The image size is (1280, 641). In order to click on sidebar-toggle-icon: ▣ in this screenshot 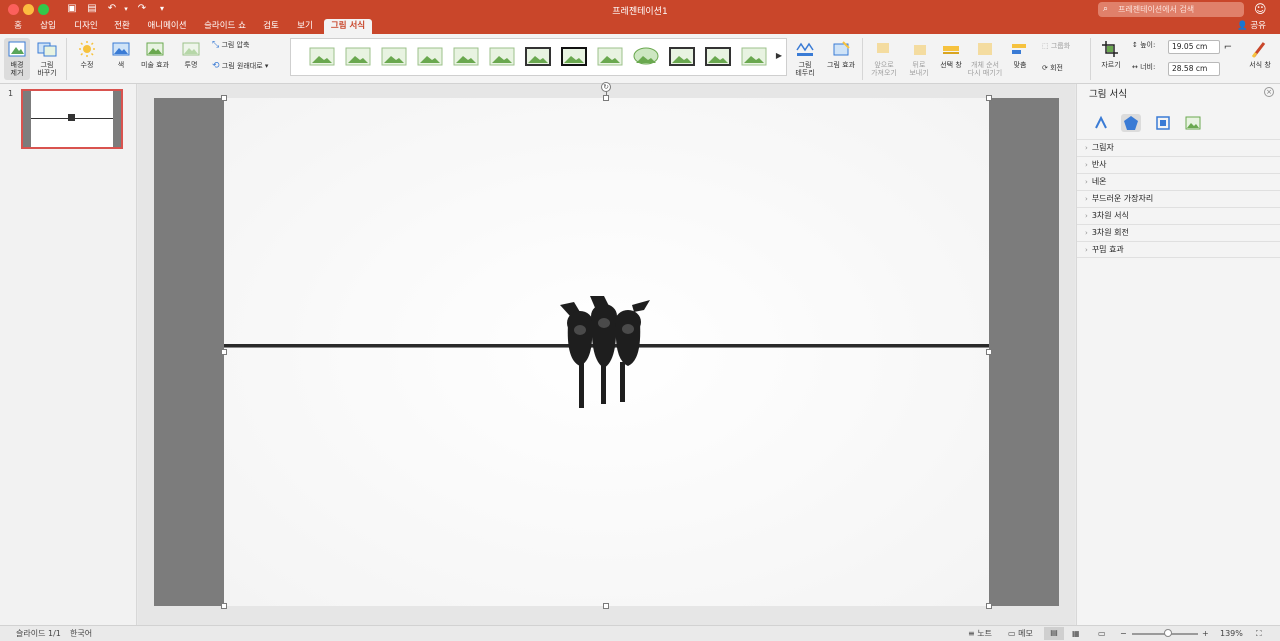, I will do `click(72, 9)`.